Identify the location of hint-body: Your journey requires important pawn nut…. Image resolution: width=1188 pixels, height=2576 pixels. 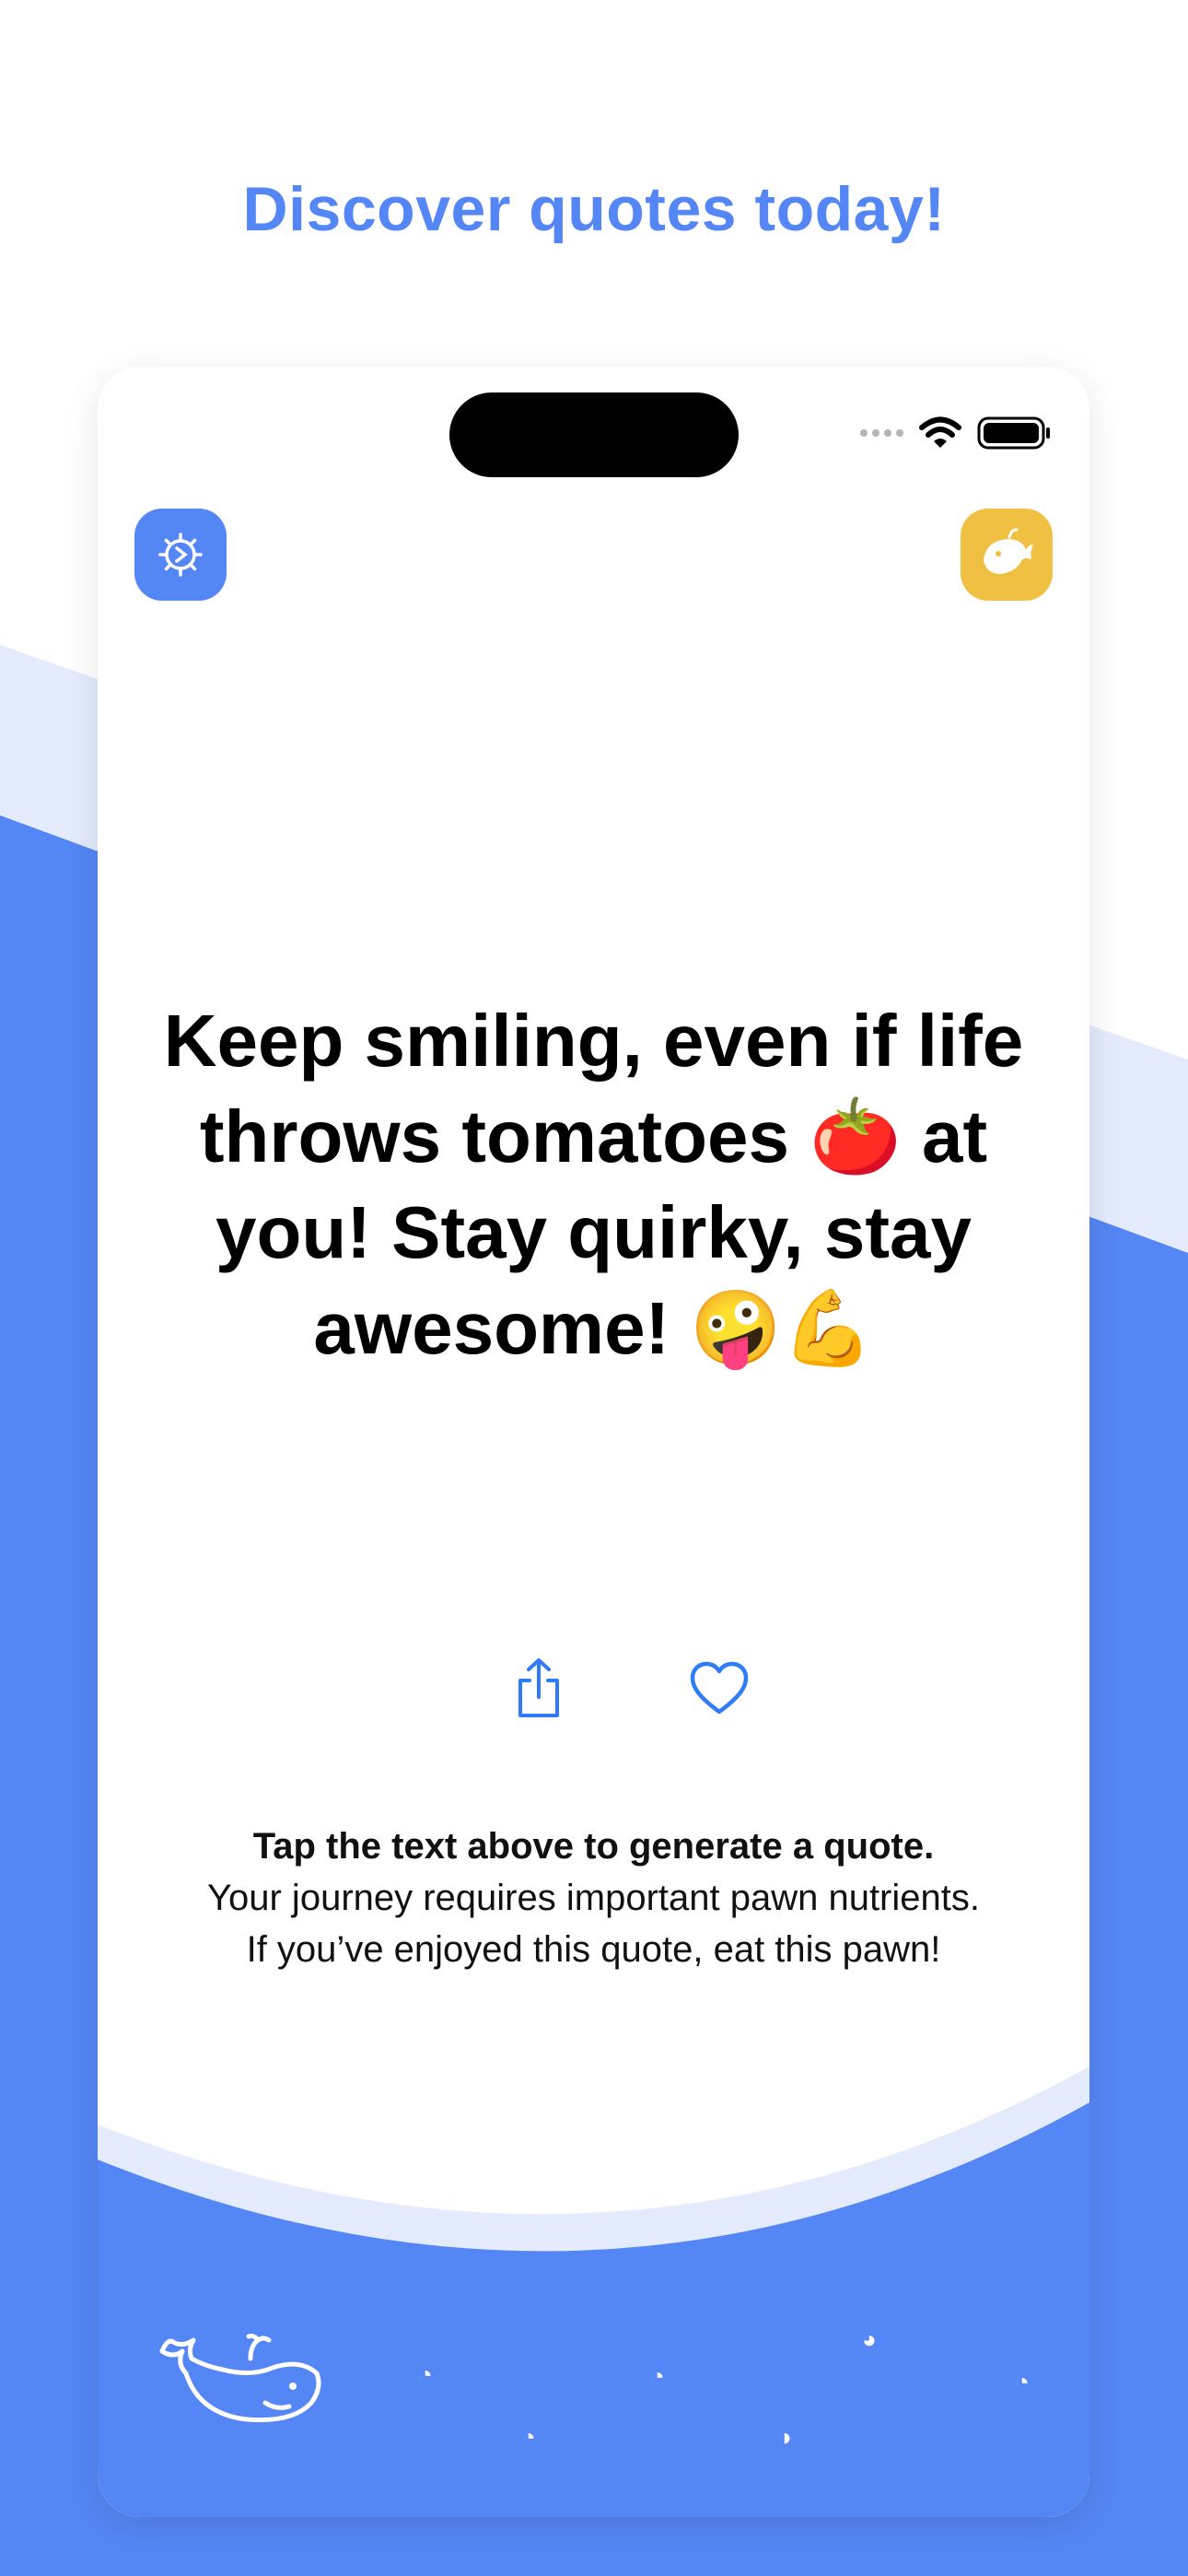
(593, 1924).